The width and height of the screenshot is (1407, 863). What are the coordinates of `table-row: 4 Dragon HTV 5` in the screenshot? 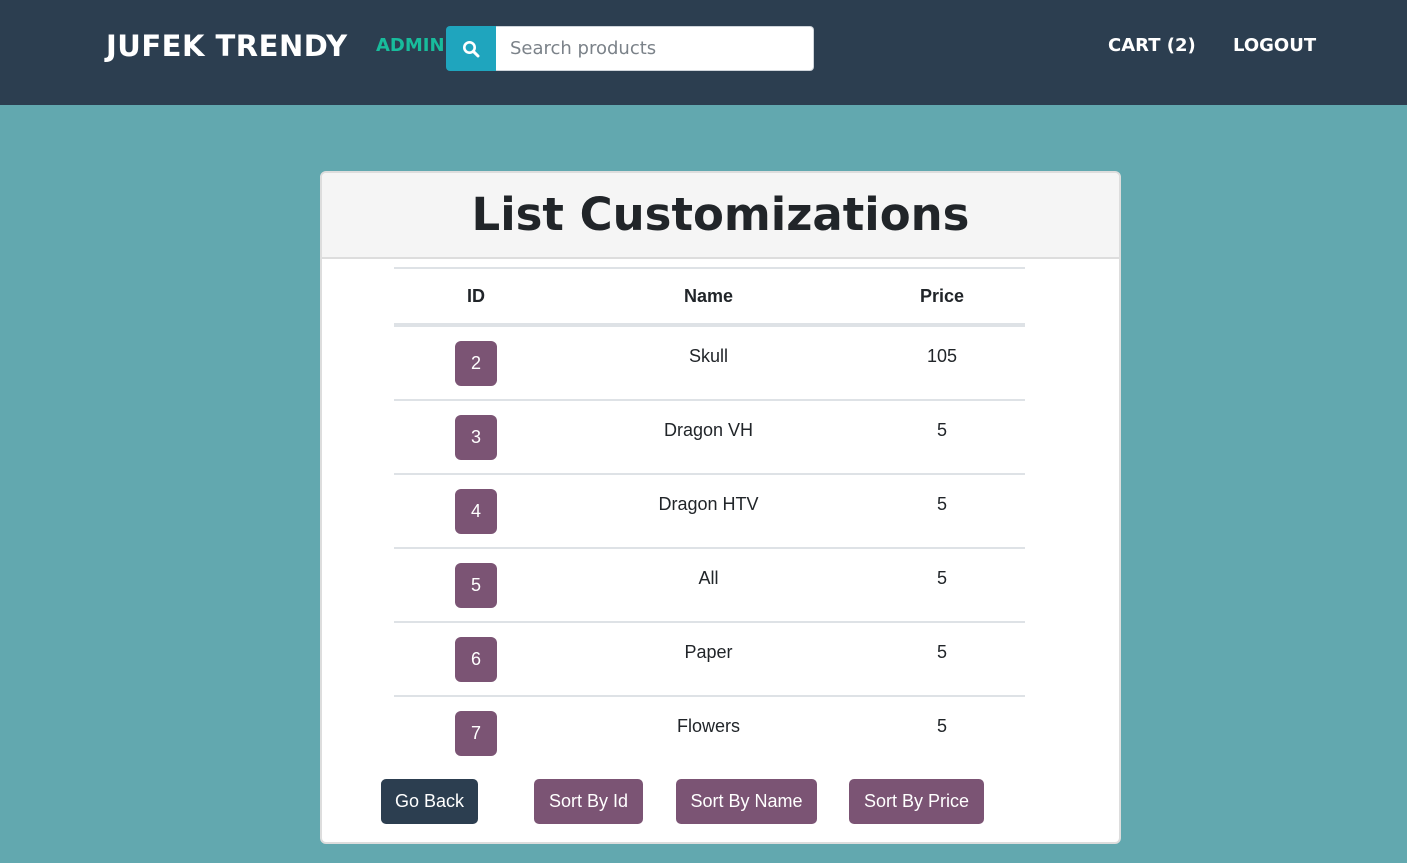 It's located at (709, 511).